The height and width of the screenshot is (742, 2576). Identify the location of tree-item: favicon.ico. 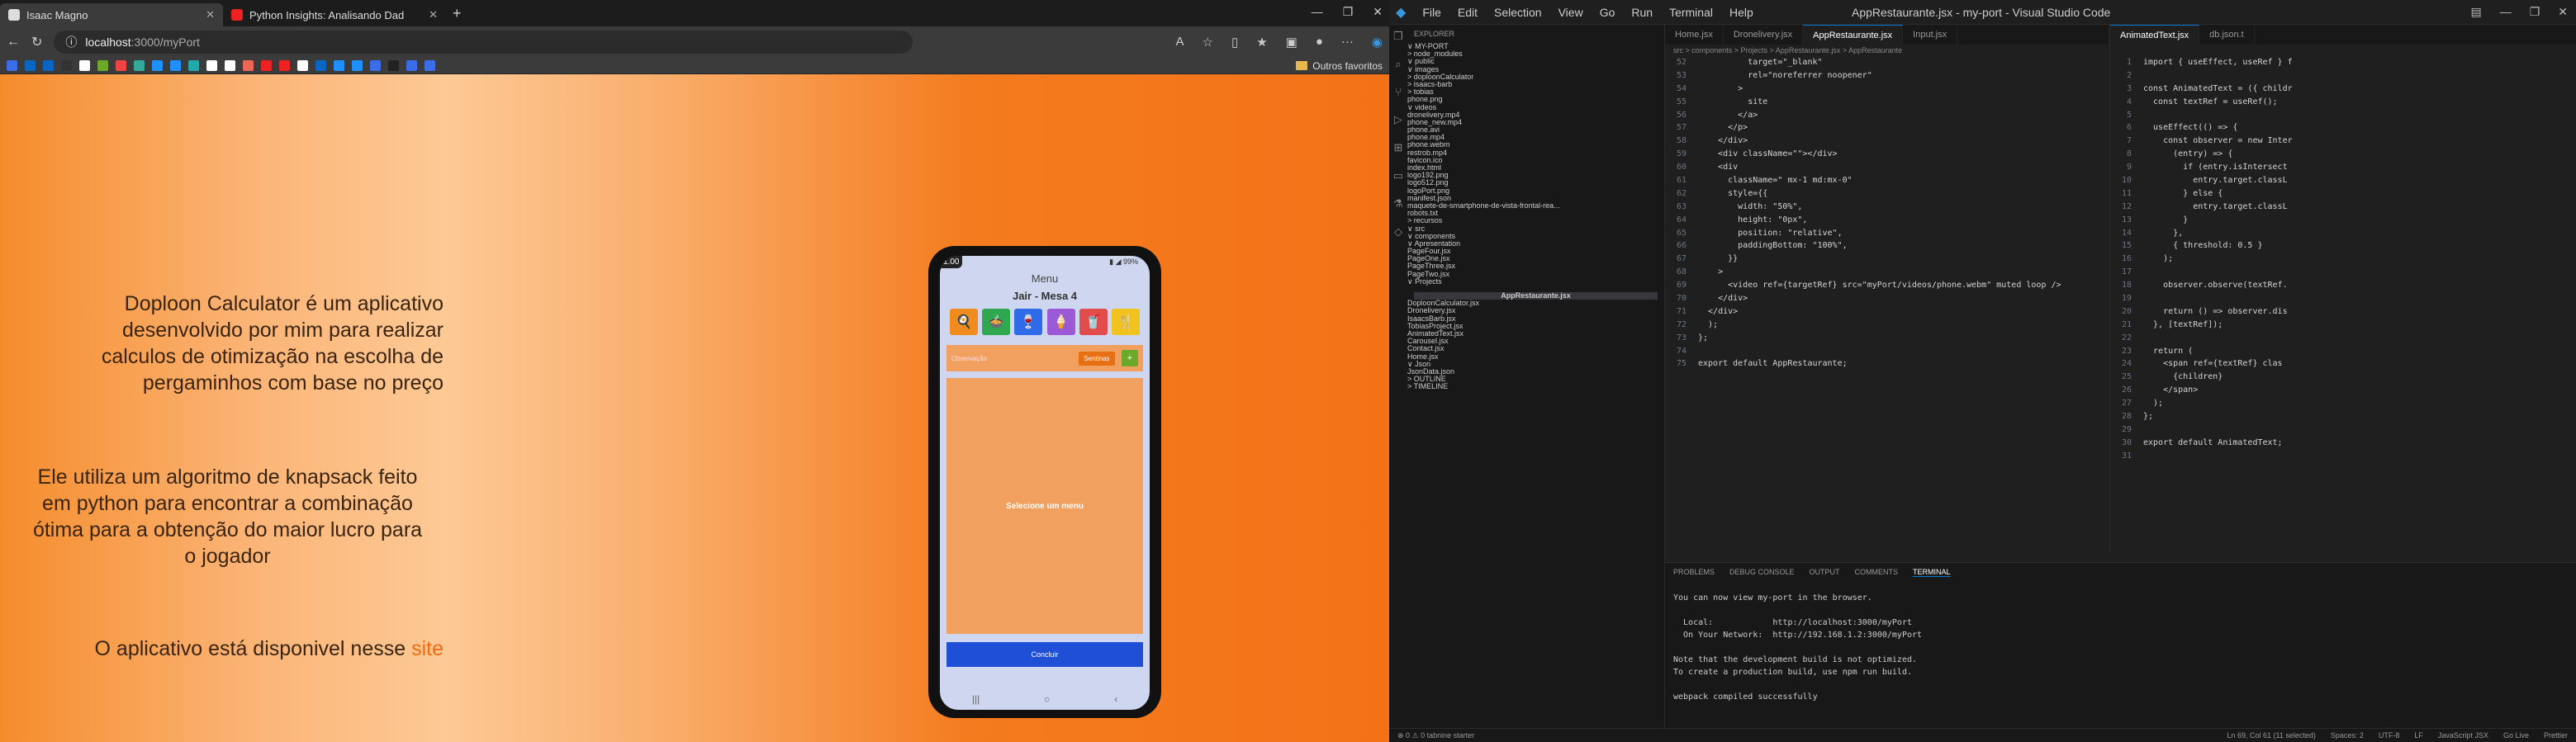
(1535, 160).